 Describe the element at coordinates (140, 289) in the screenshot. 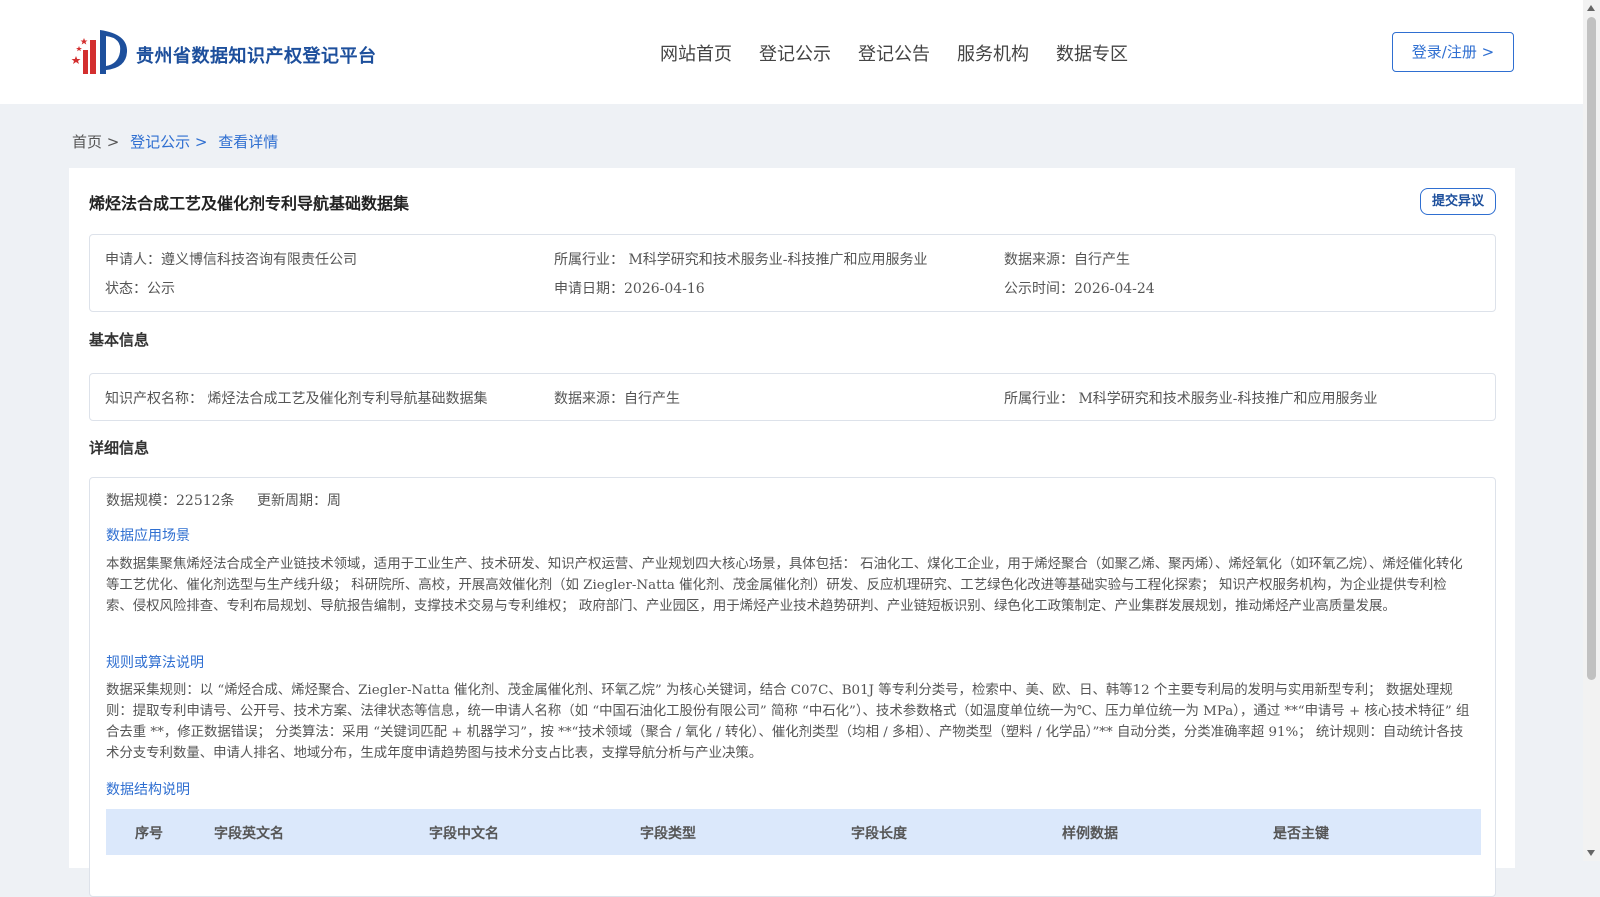

I see `status: 状态：公示` at that location.